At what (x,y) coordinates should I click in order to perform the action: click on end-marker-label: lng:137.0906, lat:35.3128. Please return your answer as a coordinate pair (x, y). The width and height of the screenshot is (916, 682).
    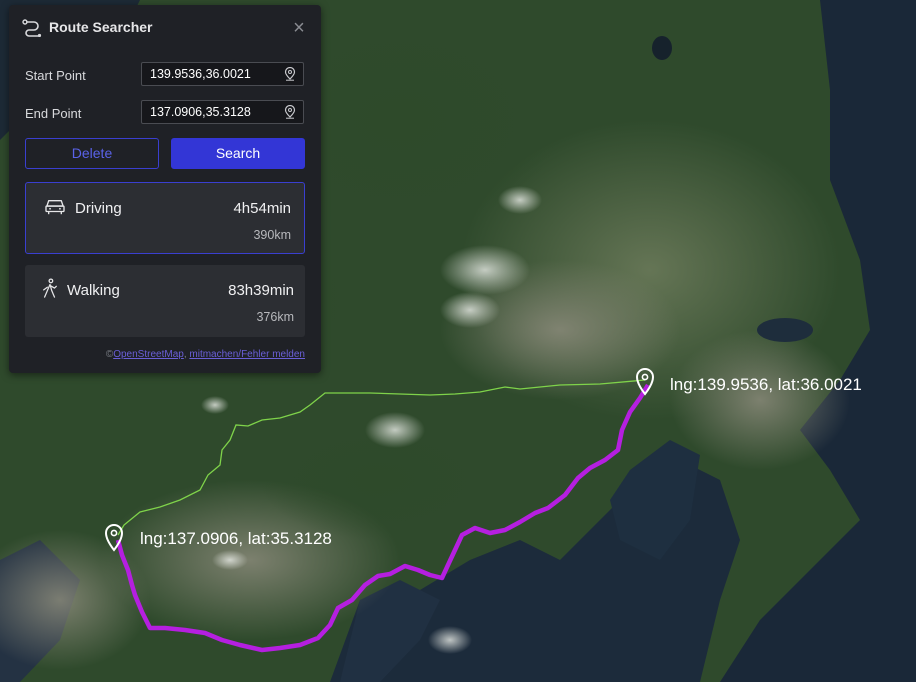
    Looking at the image, I should click on (236, 538).